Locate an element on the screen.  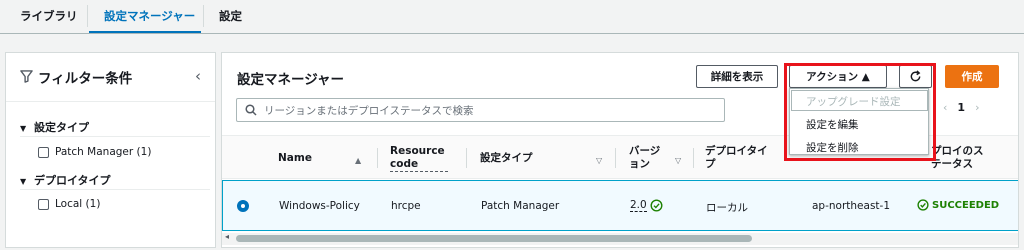
tabs-baseline is located at coordinates (512, 33).